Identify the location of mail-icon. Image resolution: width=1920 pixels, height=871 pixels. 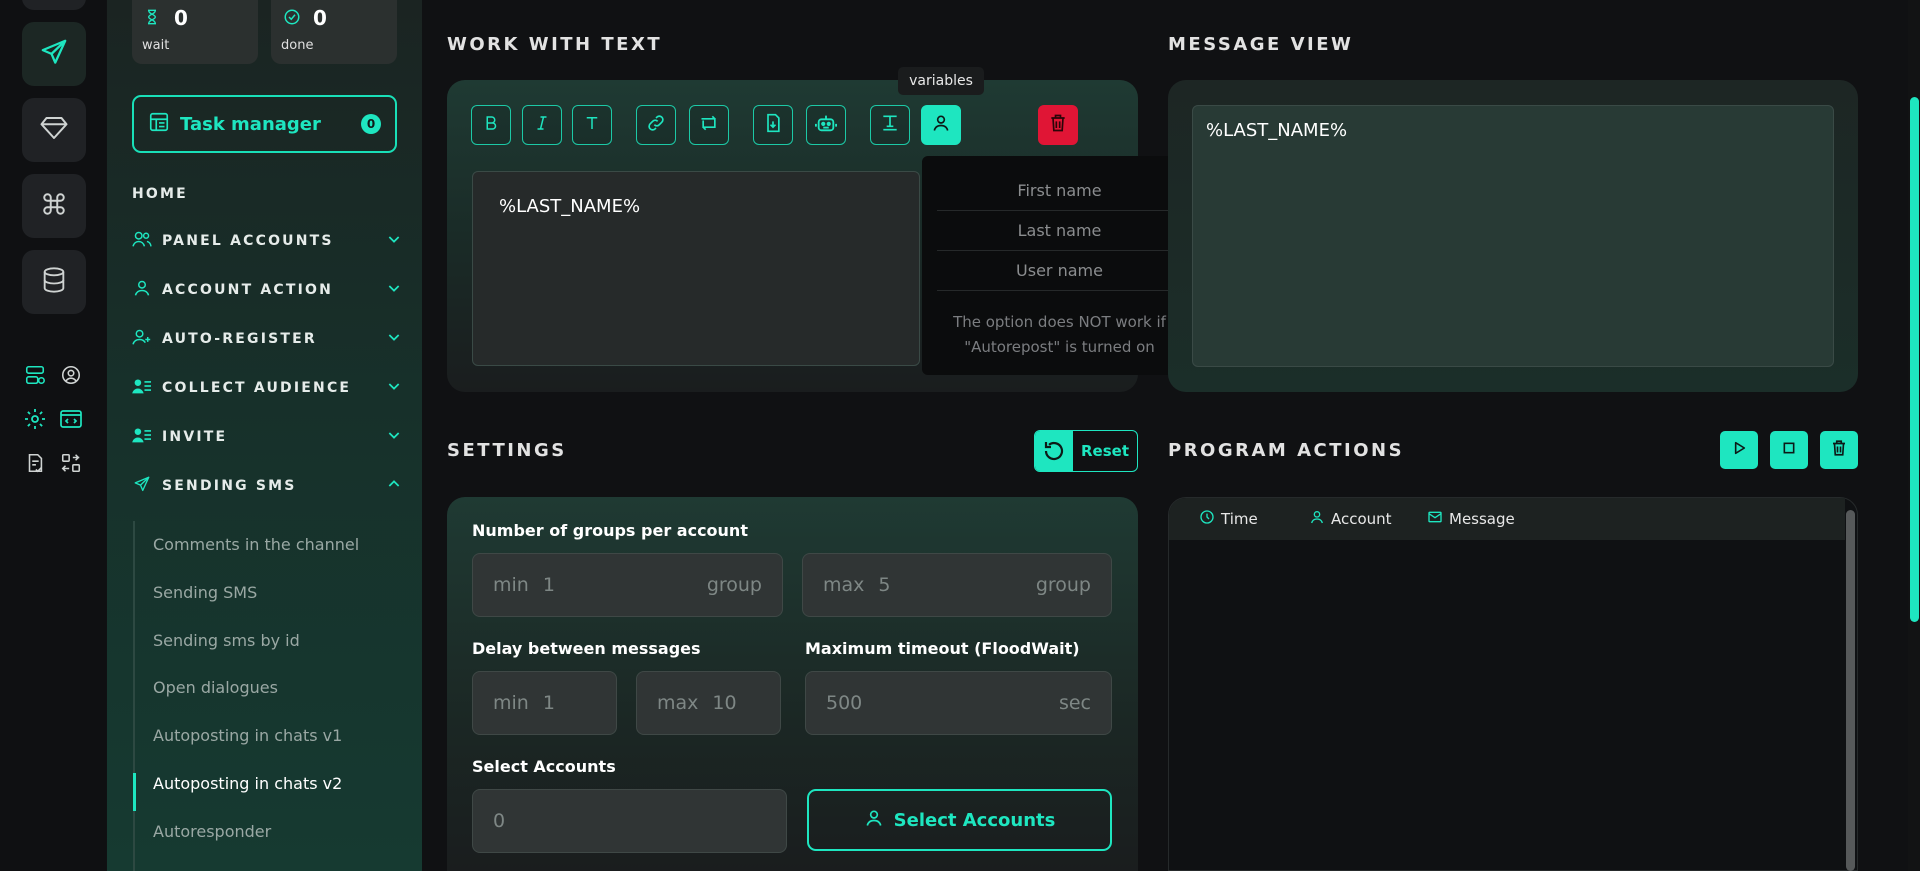
(1435, 519).